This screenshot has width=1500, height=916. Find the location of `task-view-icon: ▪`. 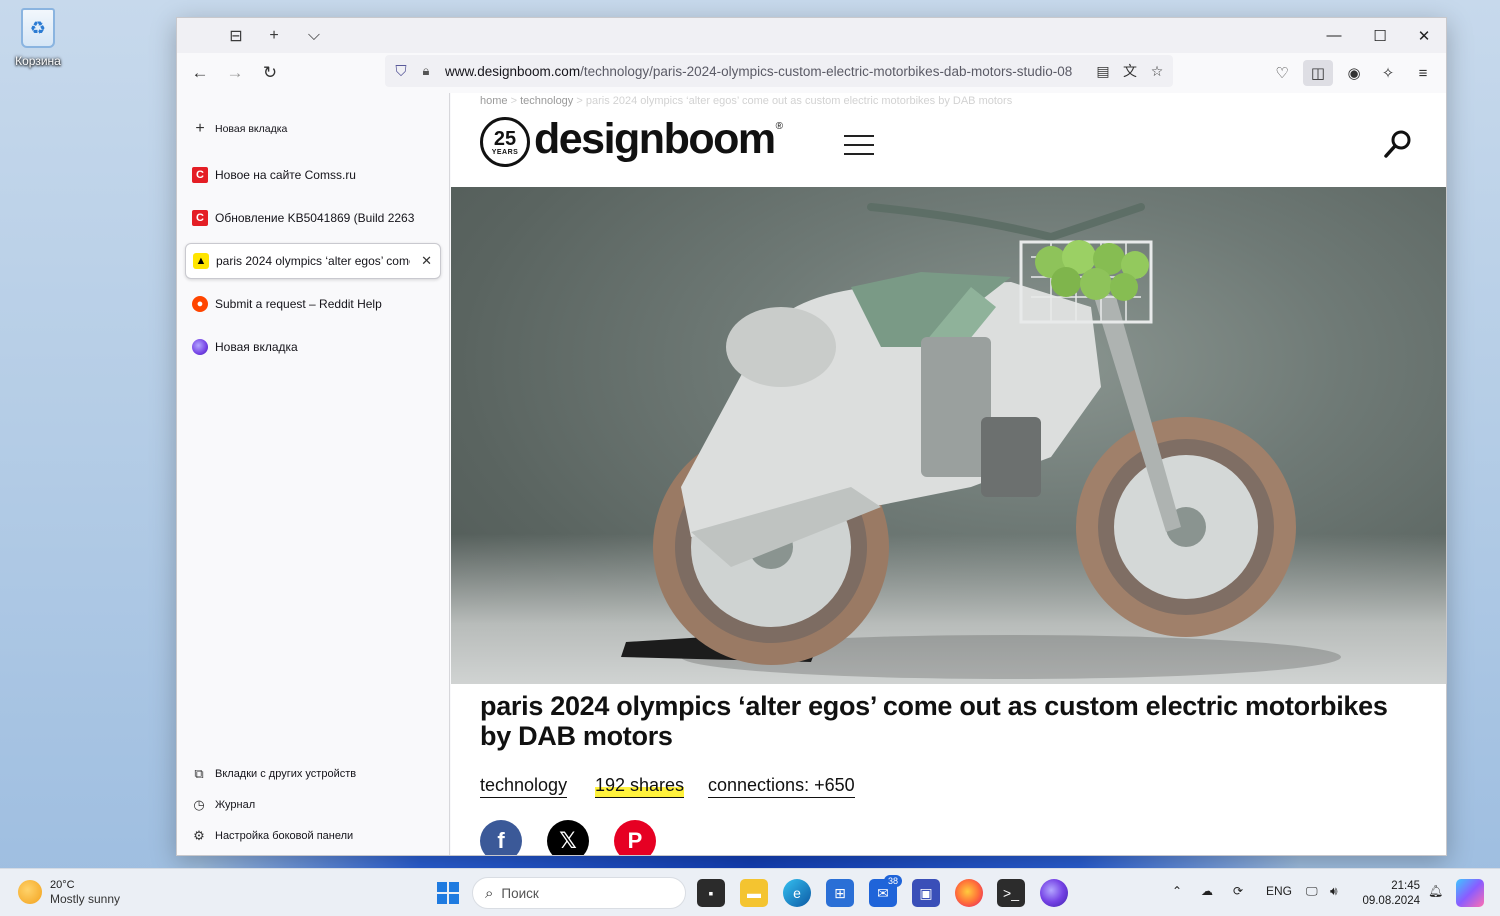

task-view-icon: ▪ is located at coordinates (711, 893).